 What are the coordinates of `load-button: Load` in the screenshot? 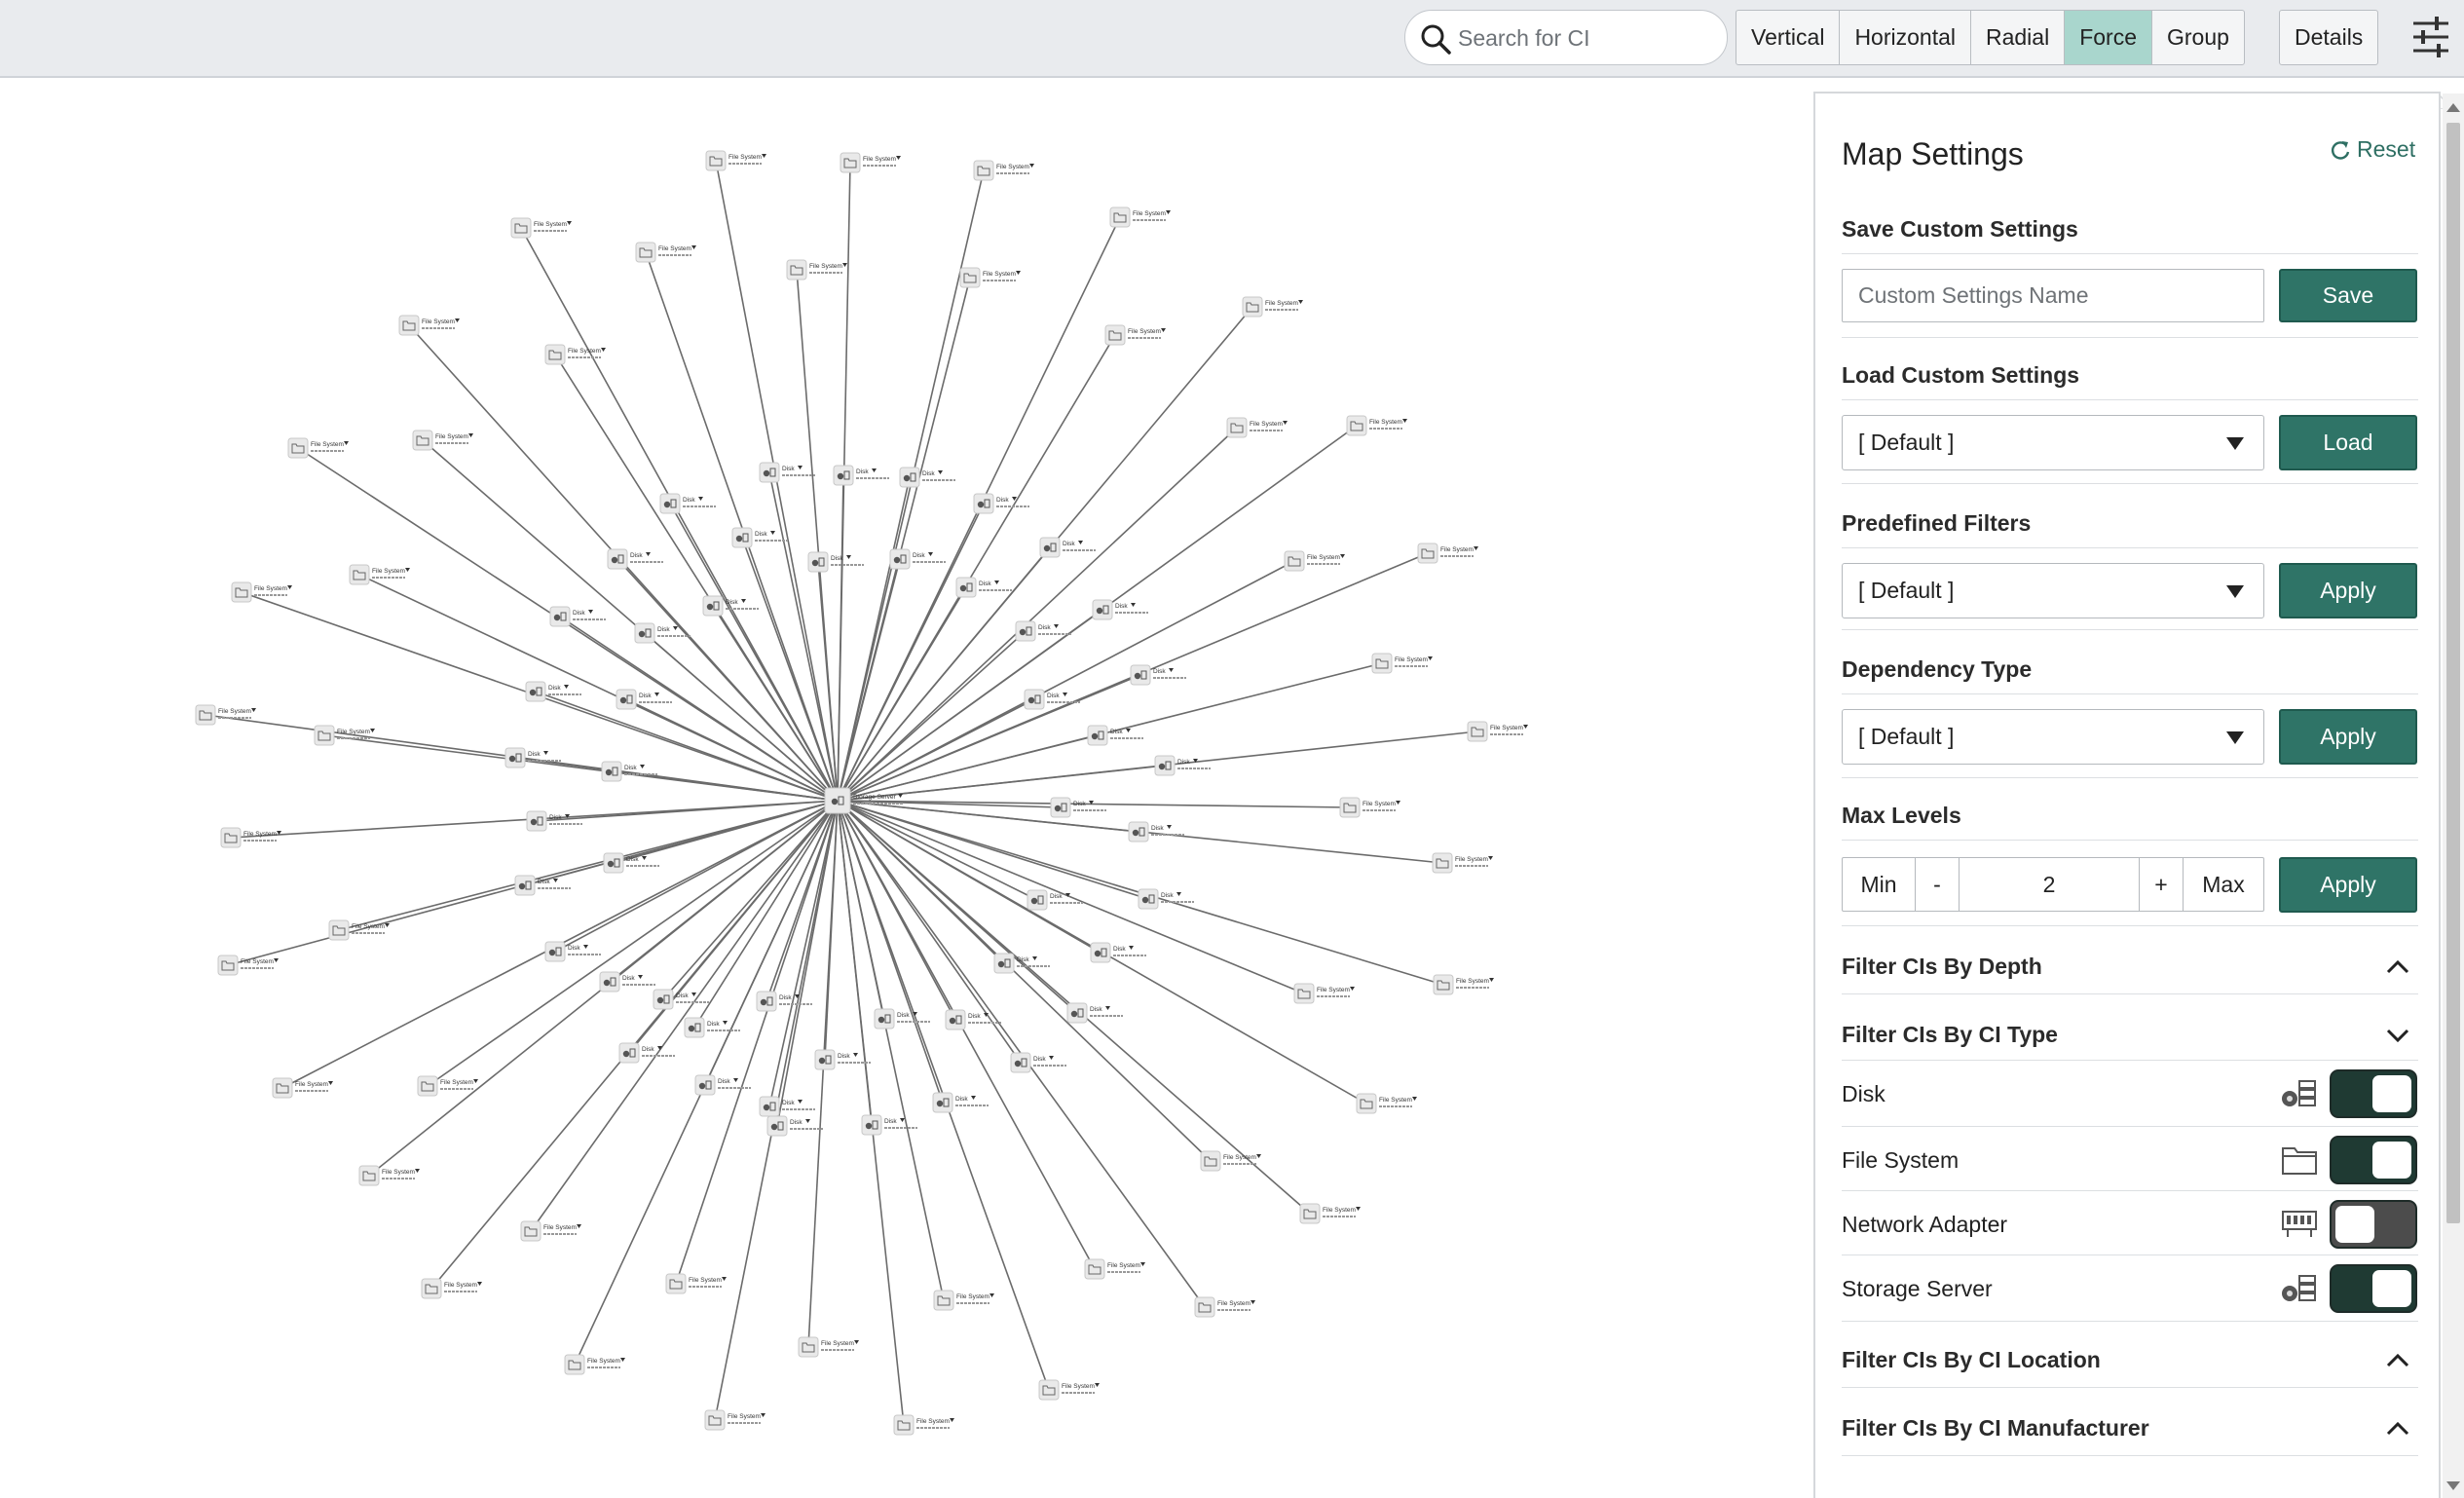 It's located at (2348, 443).